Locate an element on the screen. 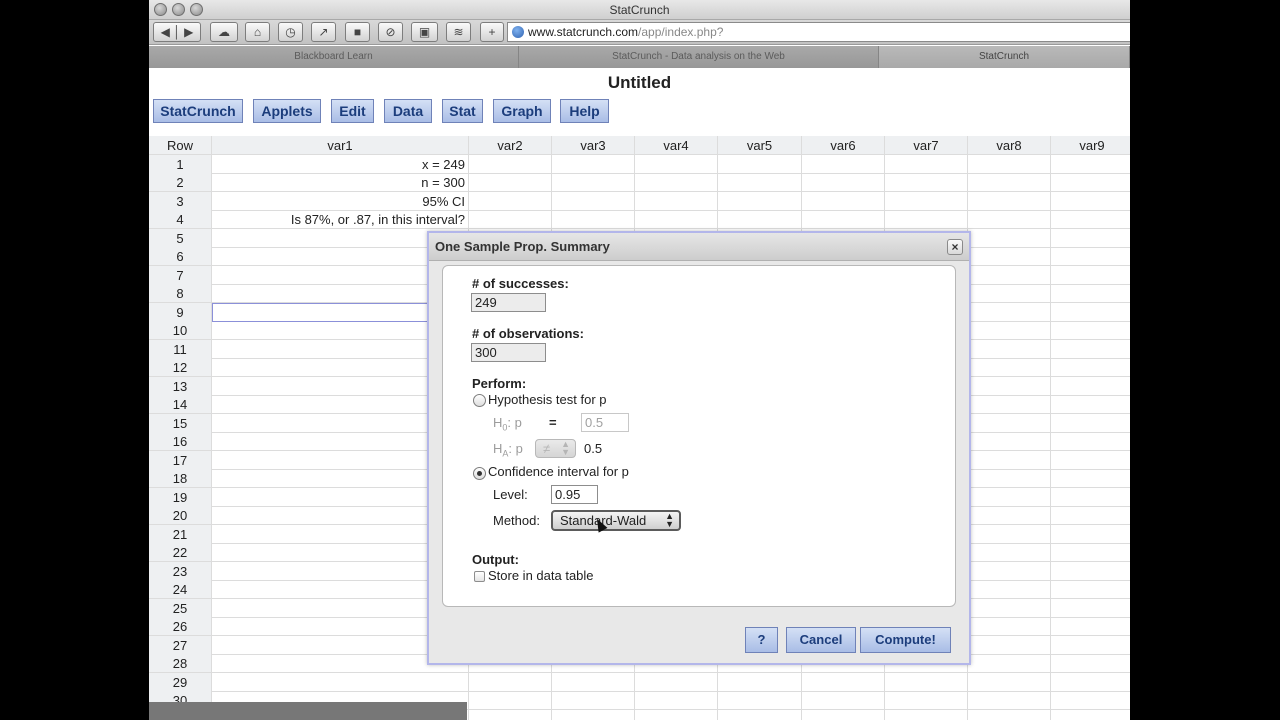 The width and height of the screenshot is (1280, 720). confidence-interval-radio is located at coordinates (479, 473).